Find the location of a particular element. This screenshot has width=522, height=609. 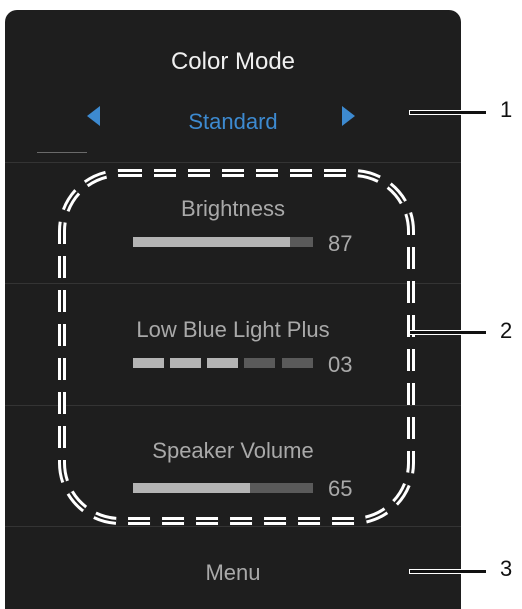

callout-label-2: 2 is located at coordinates (506, 330).